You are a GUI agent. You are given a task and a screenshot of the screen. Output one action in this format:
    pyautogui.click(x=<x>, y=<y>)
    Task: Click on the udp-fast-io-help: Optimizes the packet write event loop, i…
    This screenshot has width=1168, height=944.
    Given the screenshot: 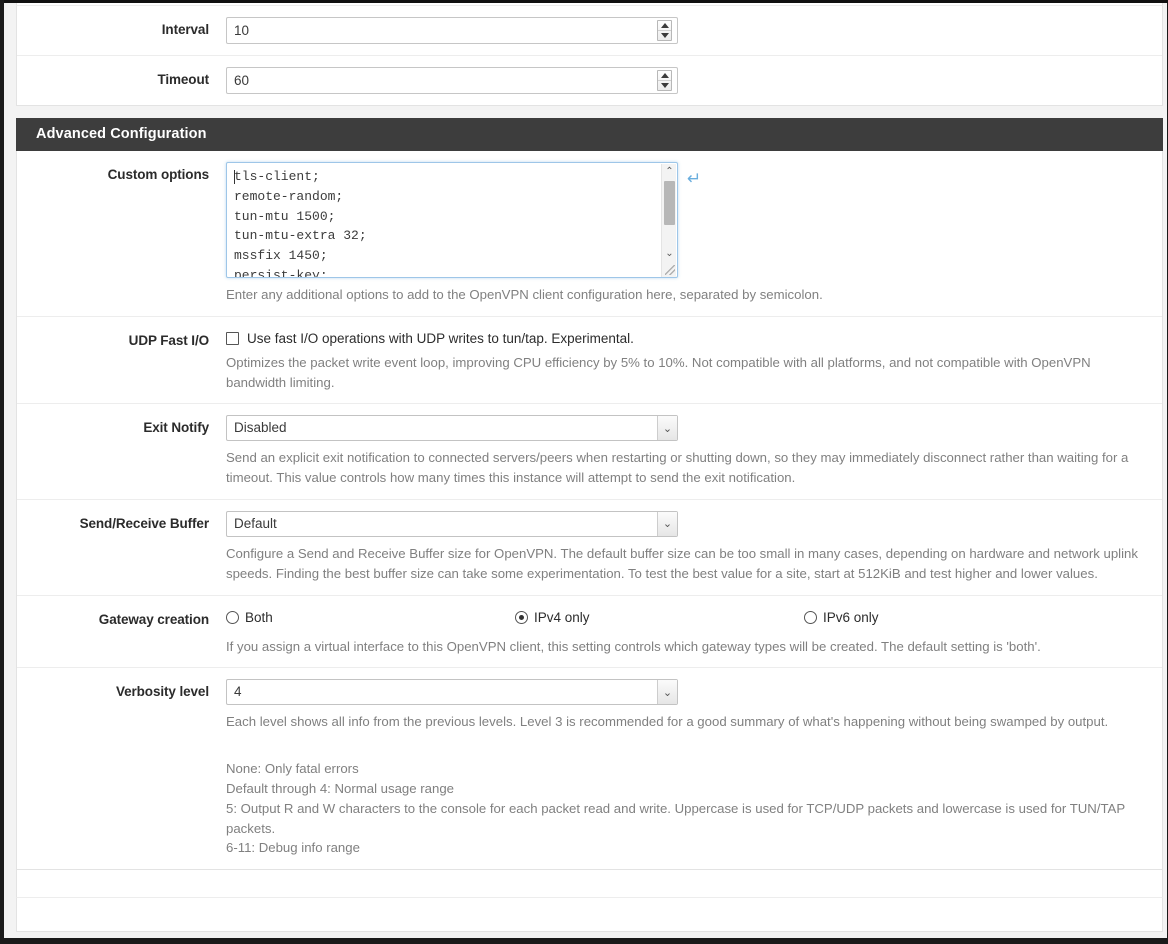 What is the action you would take?
    pyautogui.click(x=658, y=372)
    